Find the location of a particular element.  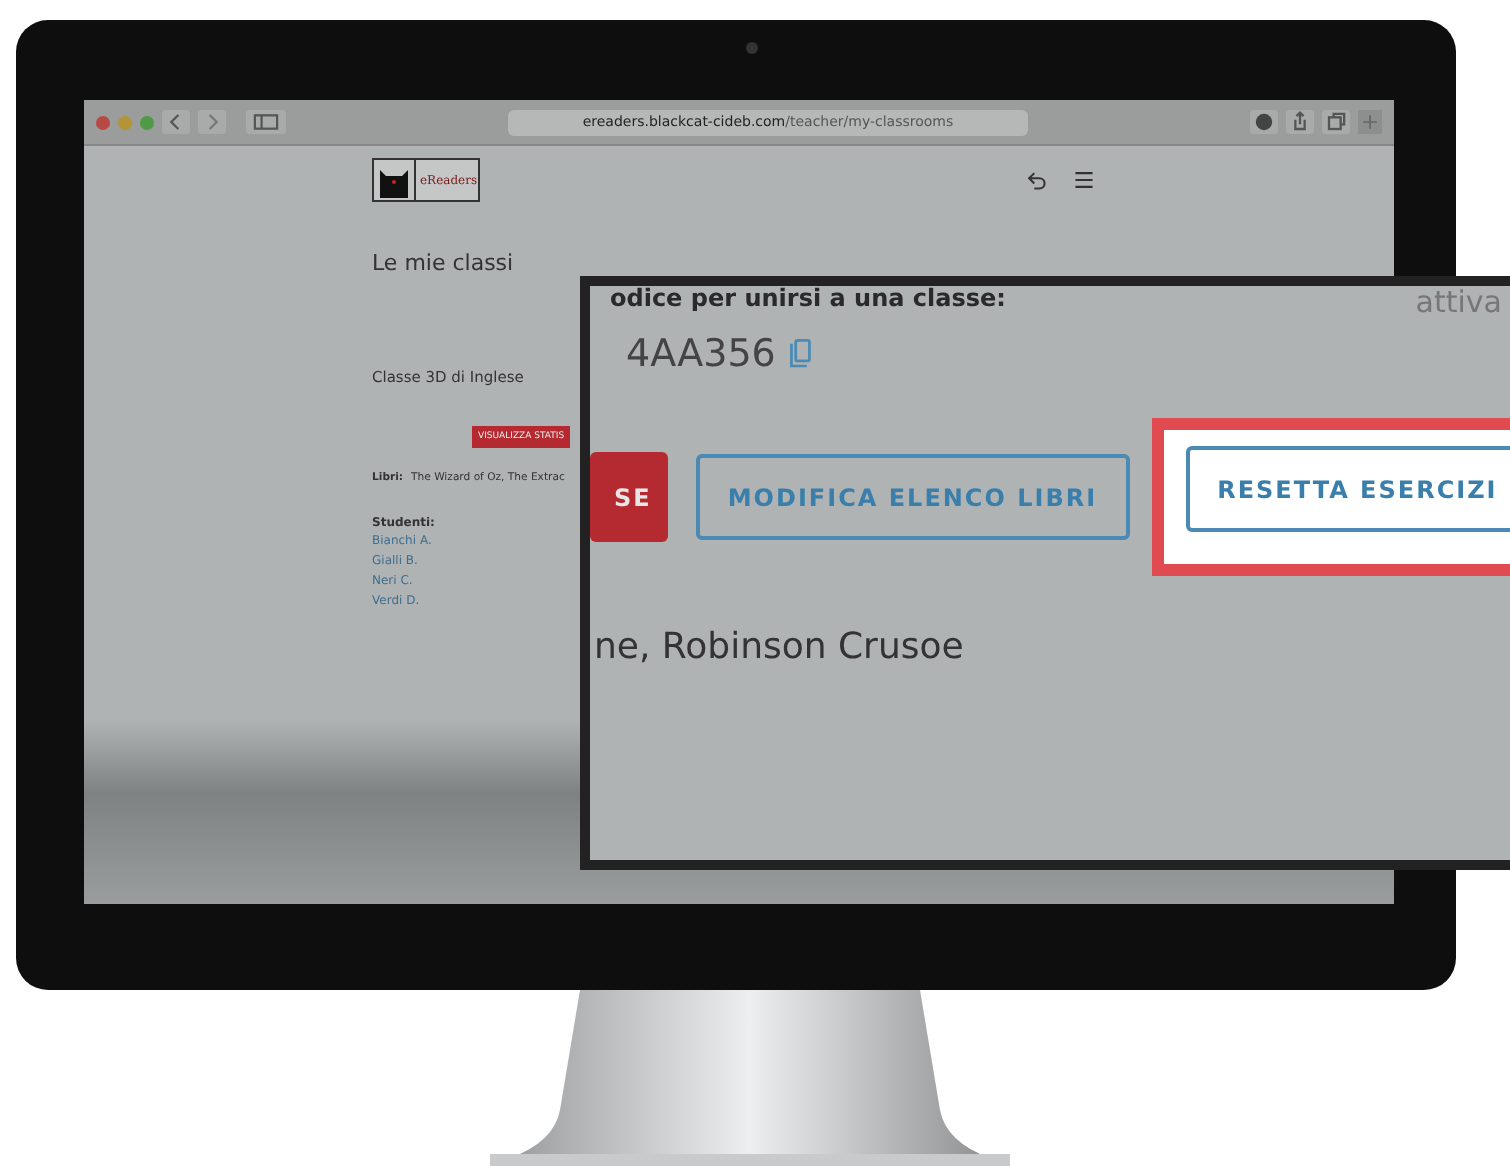

cat-icon is located at coordinates (395, 180).